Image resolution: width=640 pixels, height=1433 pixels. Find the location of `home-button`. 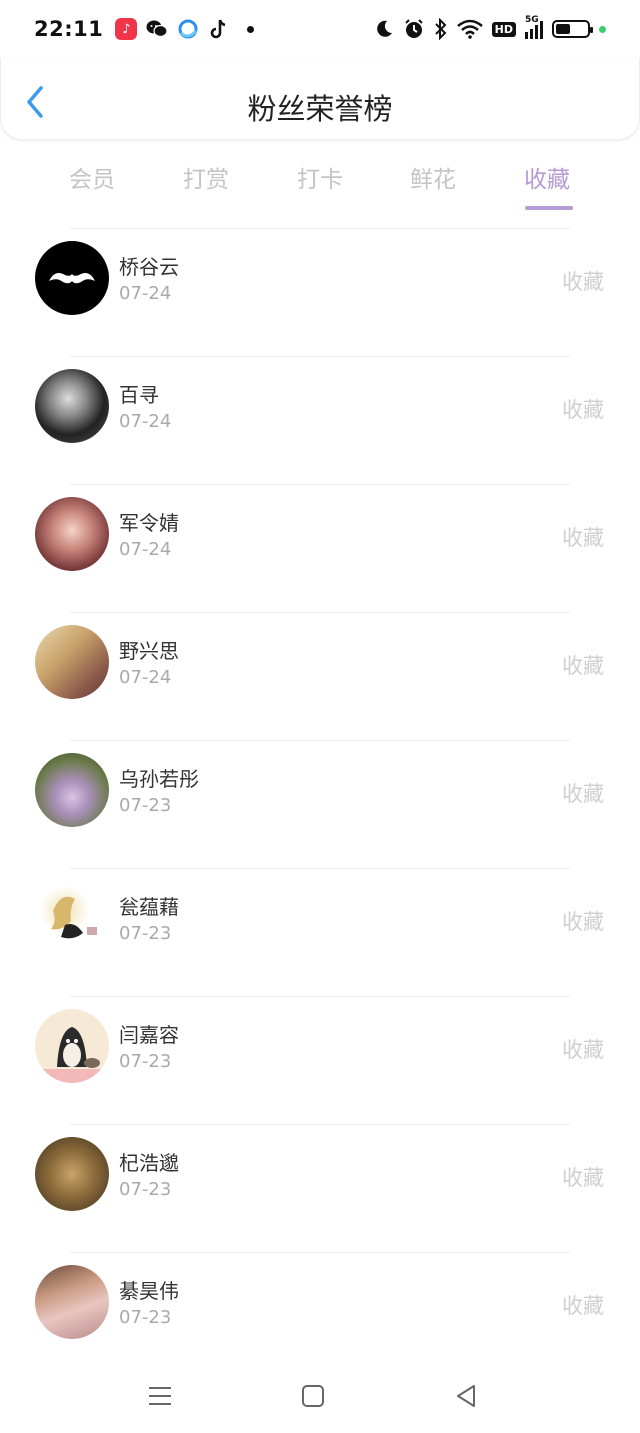

home-button is located at coordinates (313, 1396).